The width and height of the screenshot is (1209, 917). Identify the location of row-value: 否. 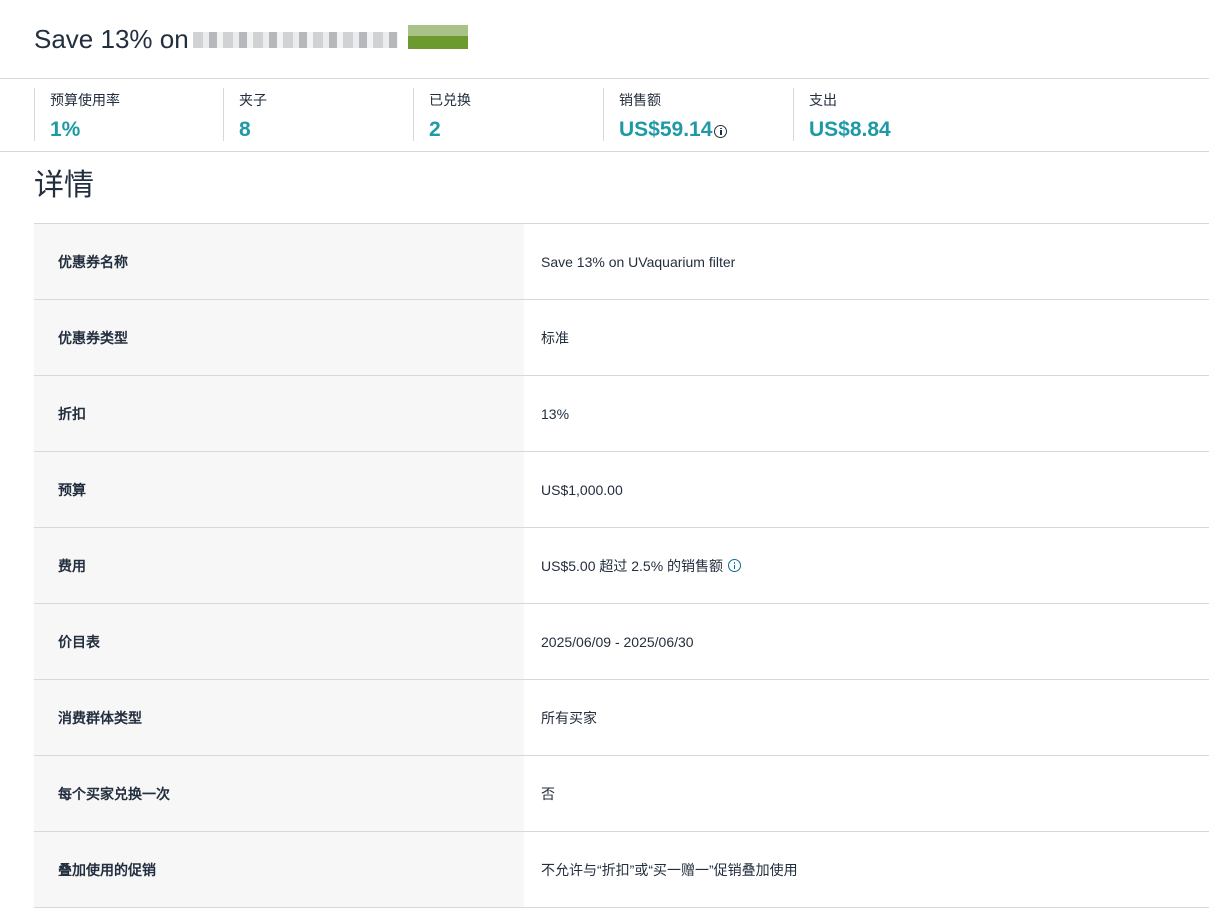
(548, 793).